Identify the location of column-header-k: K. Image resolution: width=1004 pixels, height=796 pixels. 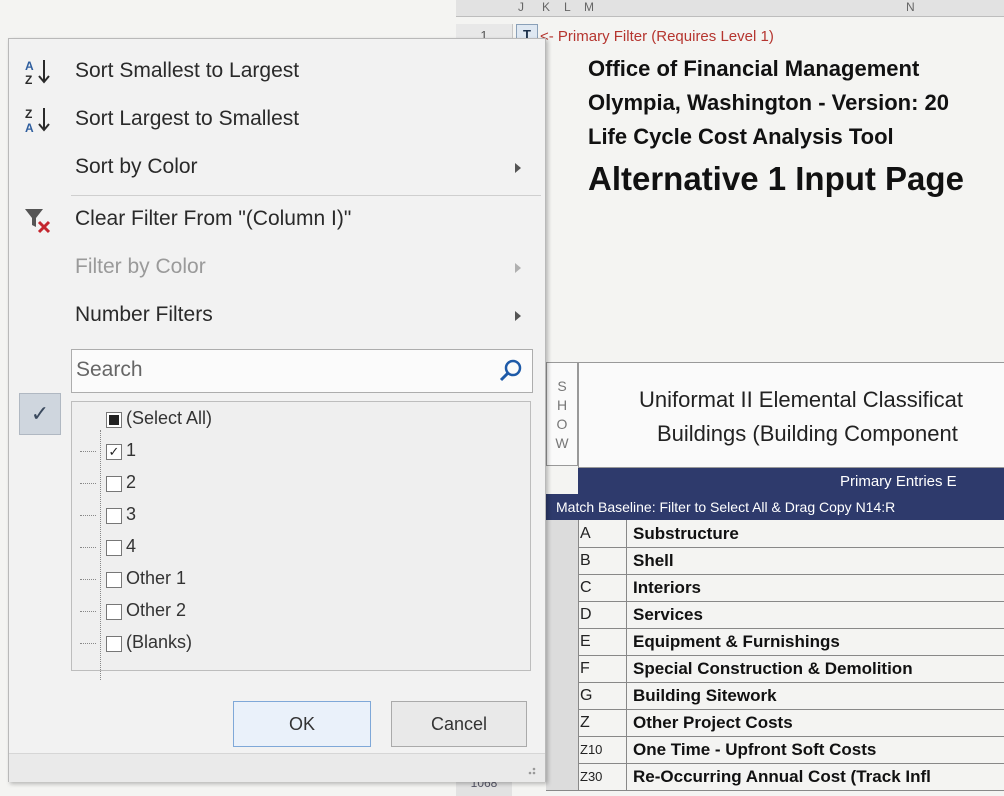
(546, 7).